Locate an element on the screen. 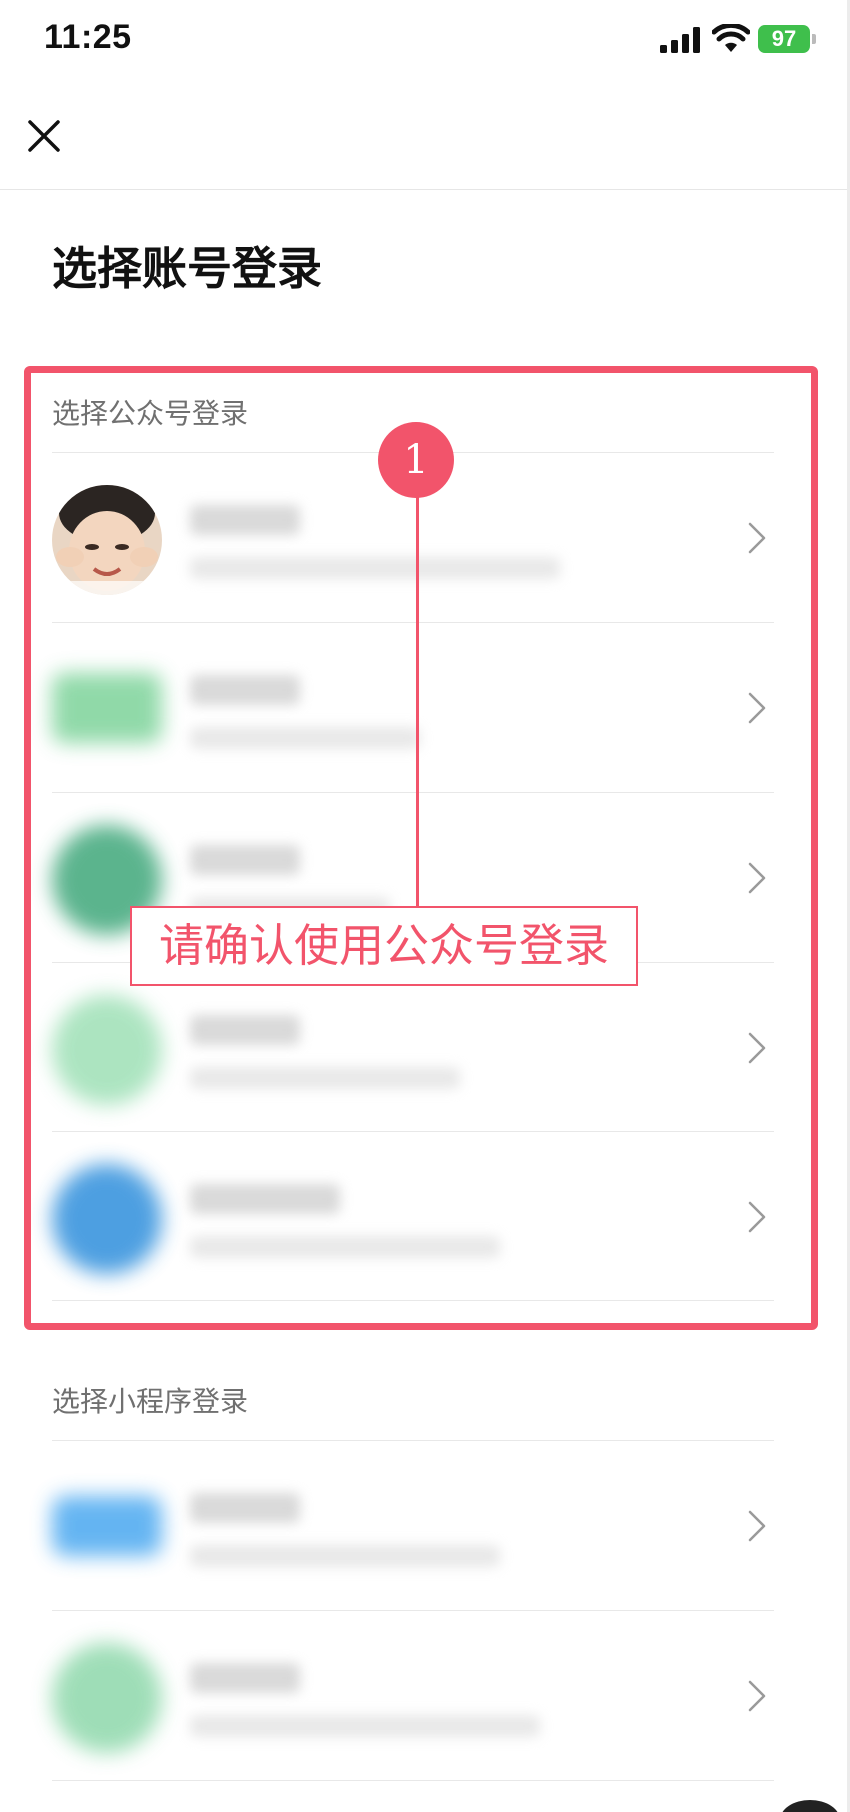 The image size is (850, 1812). status-bar: 11:25 97 is located at coordinates (425, 40).